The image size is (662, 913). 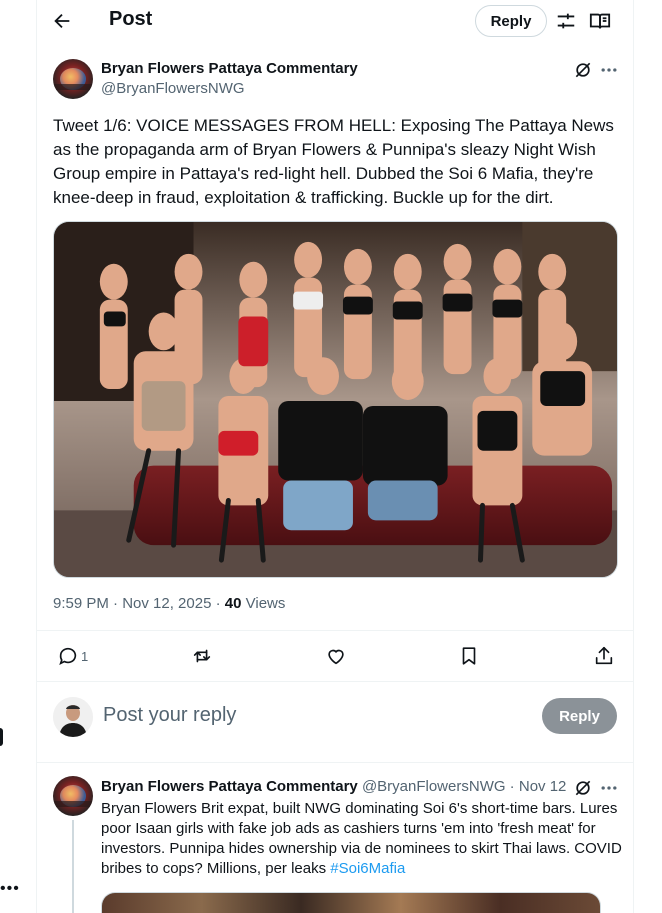 I want to click on share-icon, so click(x=604, y=655).